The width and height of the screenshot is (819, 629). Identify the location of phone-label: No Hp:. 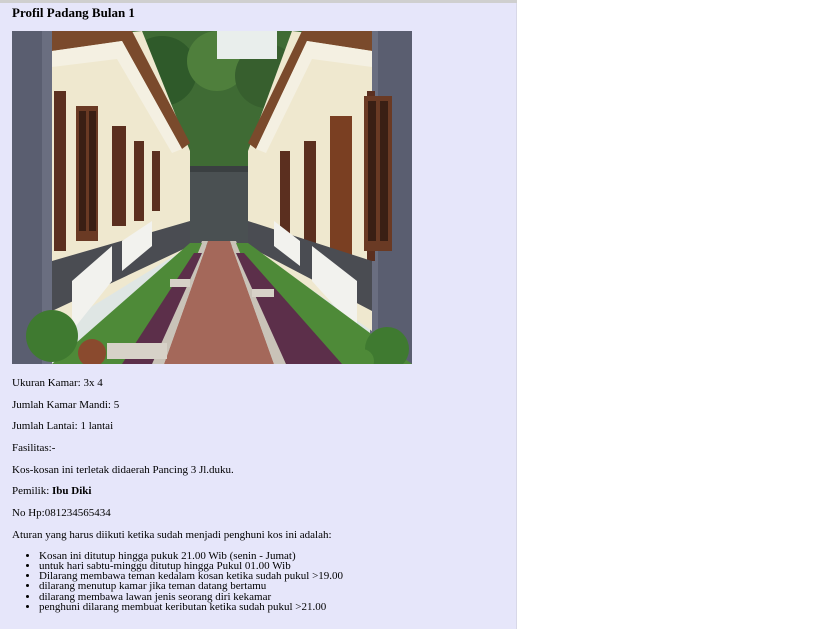
(28, 513).